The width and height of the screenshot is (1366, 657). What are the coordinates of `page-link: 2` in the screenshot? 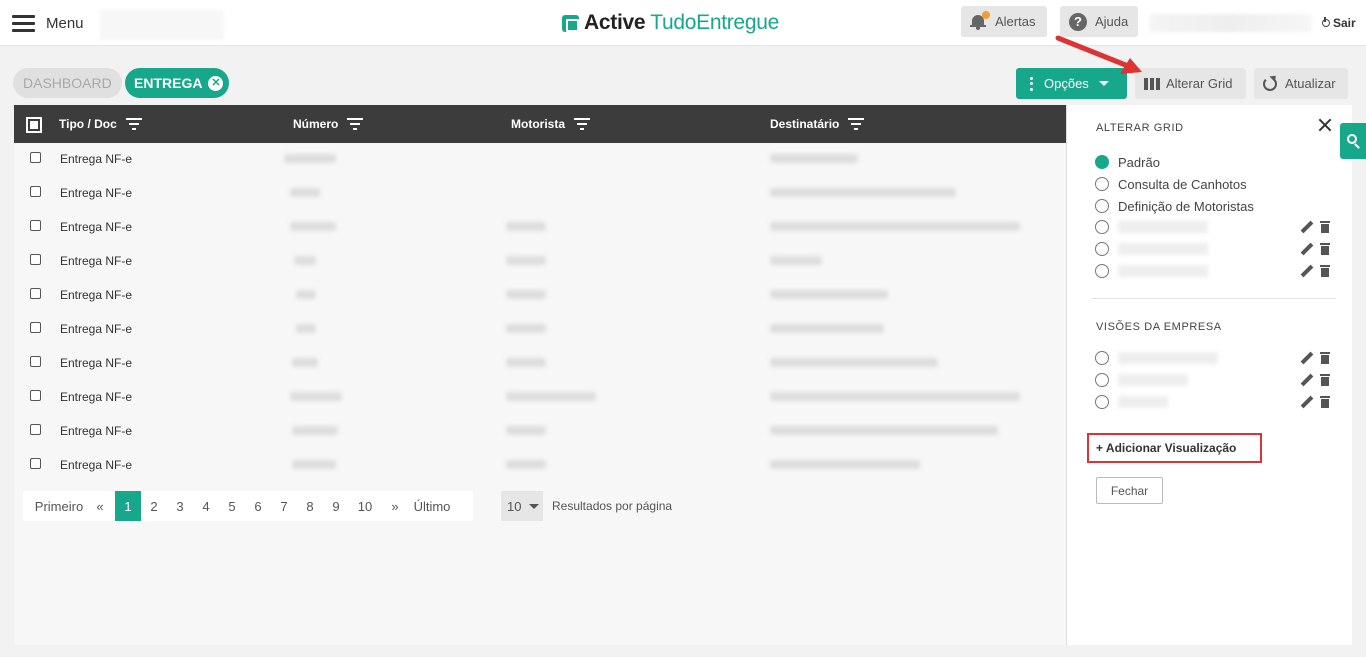 It's located at (154, 506).